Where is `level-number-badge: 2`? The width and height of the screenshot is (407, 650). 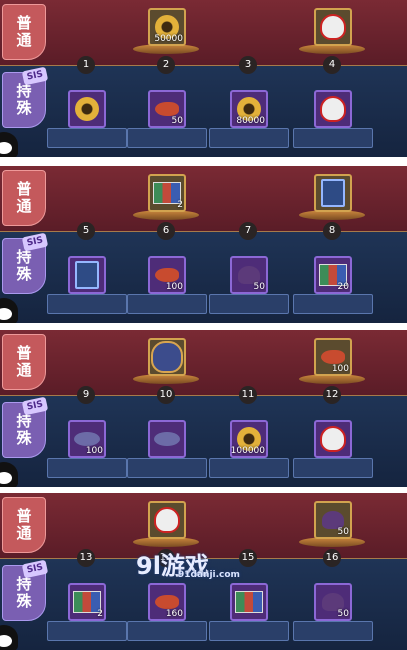 level-number-badge: 2 is located at coordinates (166, 65).